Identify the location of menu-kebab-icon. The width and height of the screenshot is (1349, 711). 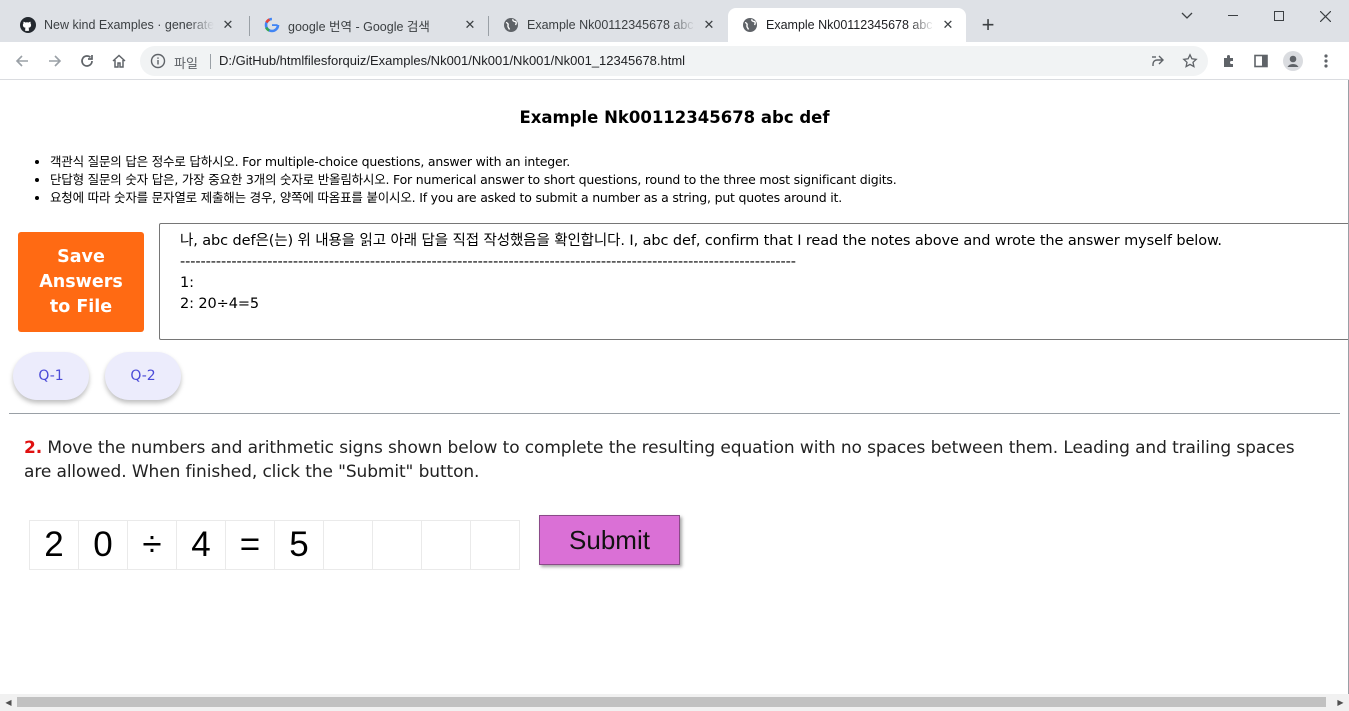
(1326, 61).